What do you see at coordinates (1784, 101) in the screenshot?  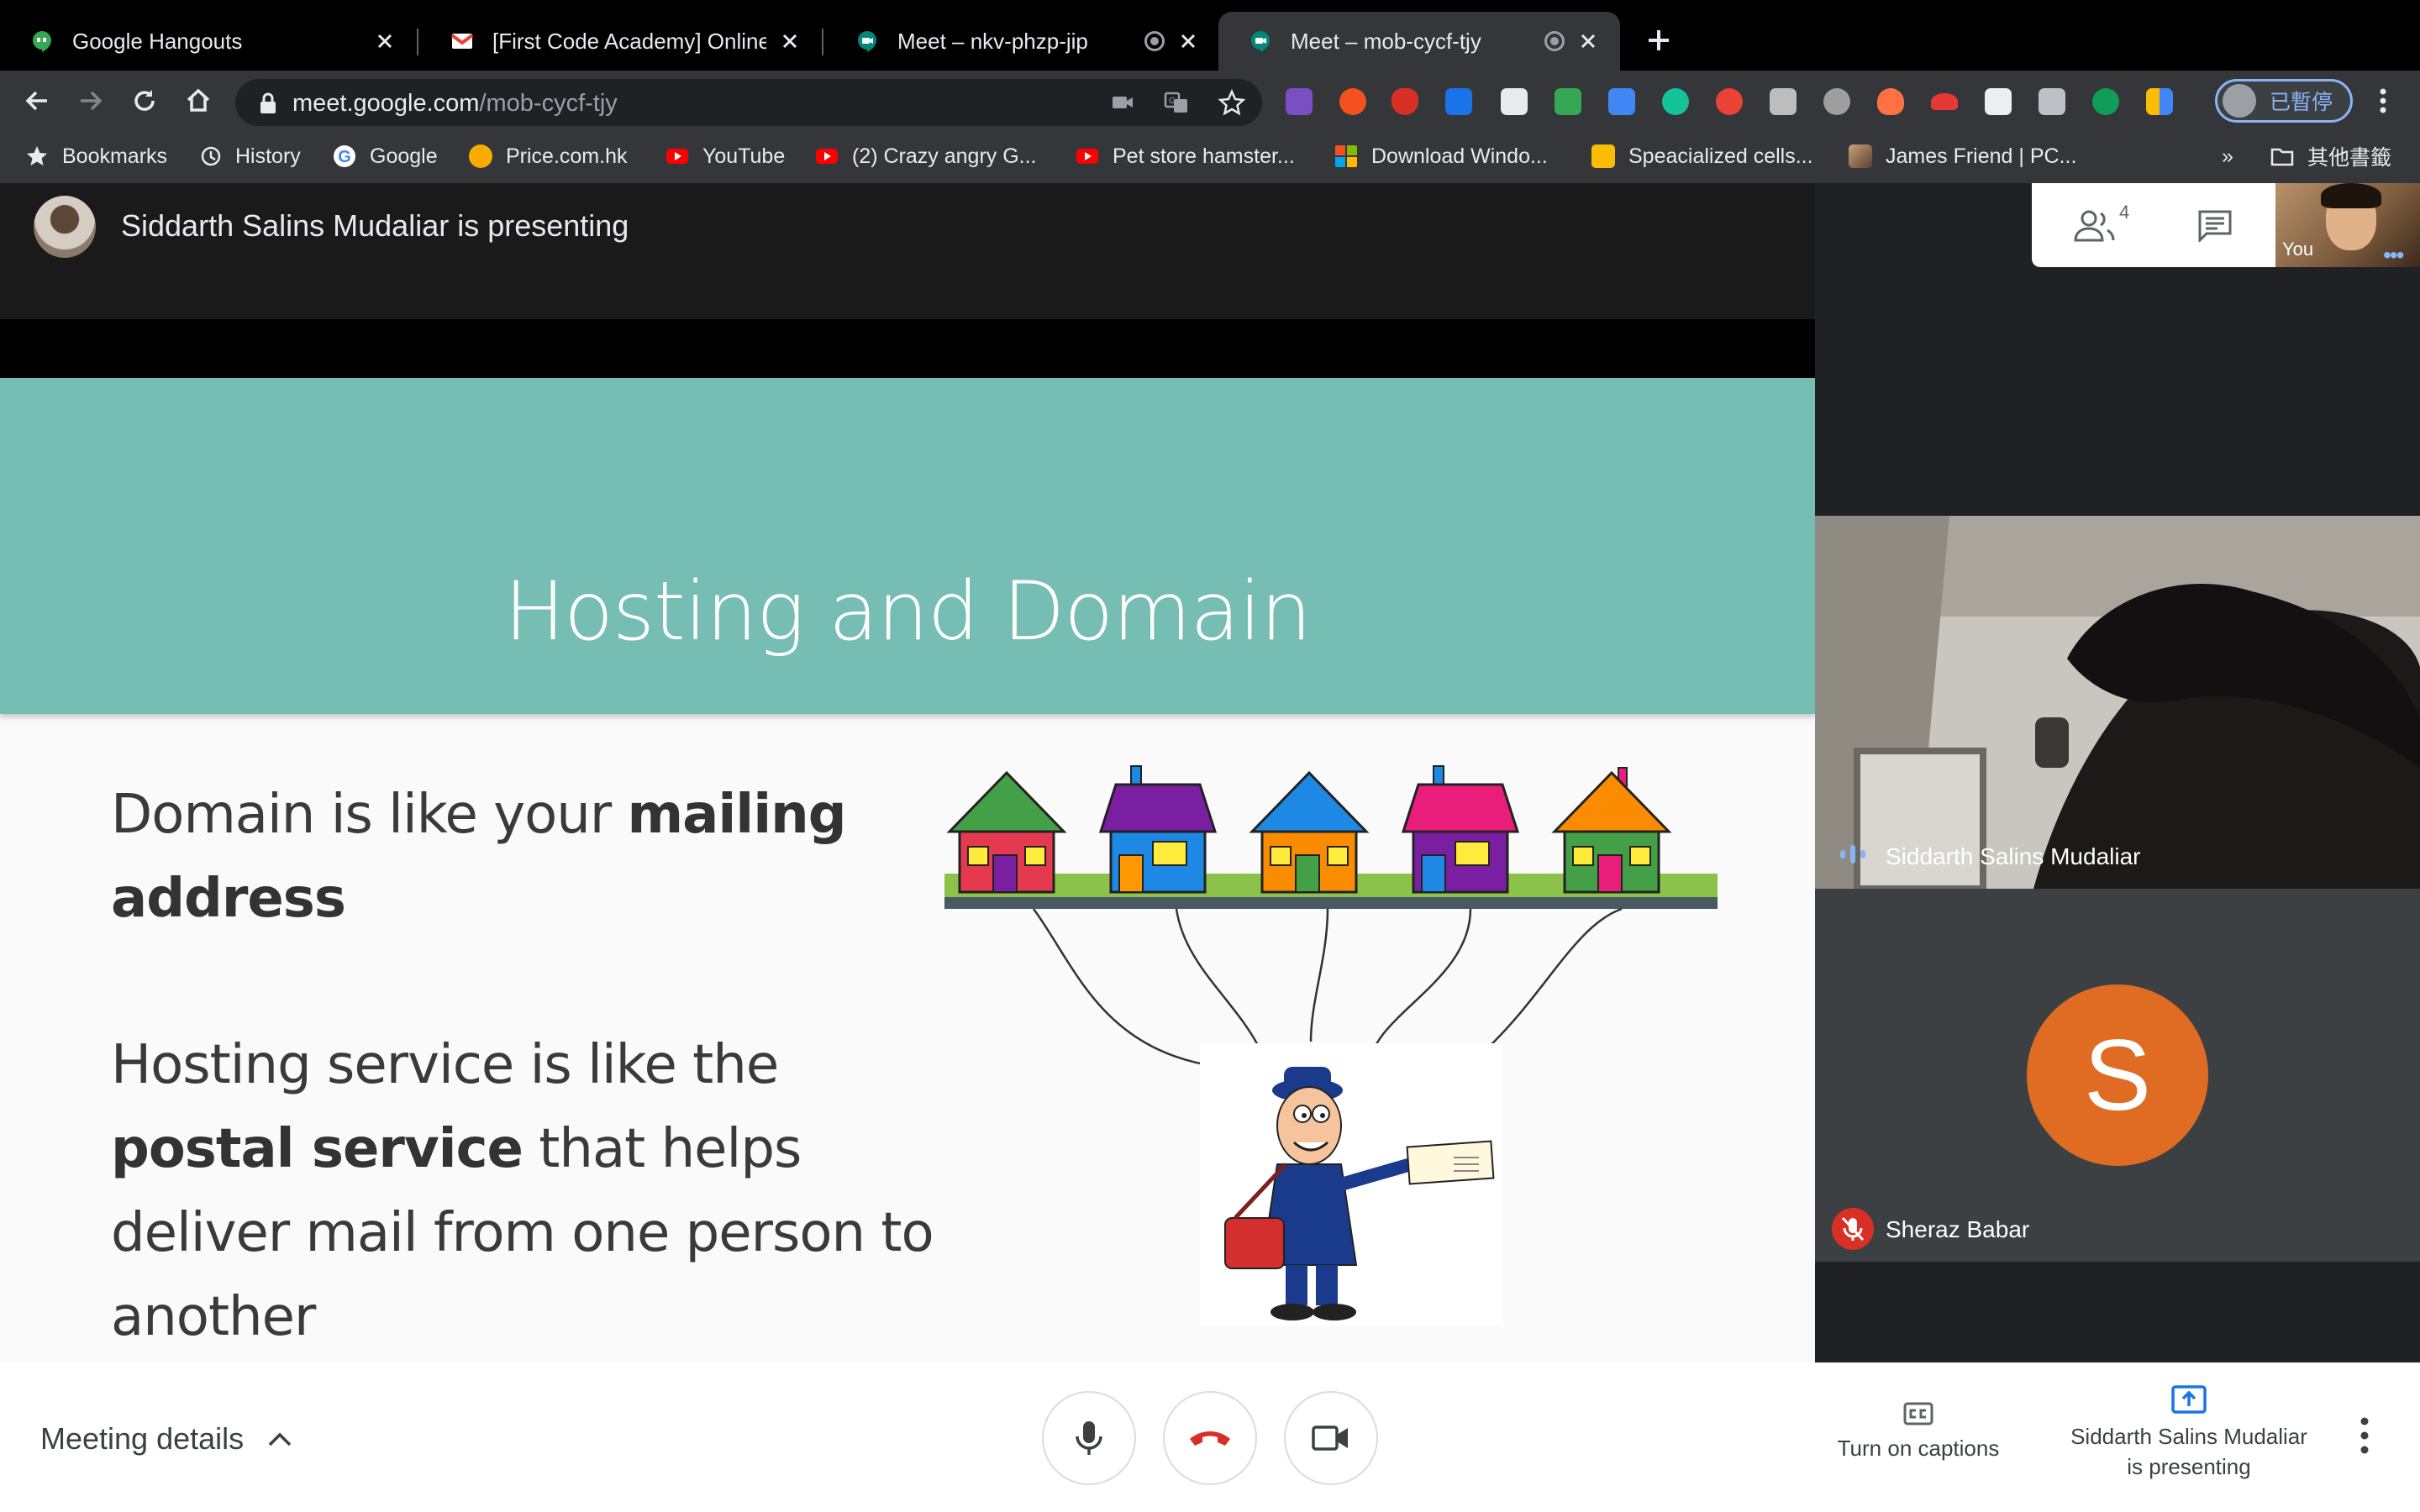 I see `bookmark-ext-icon` at bounding box center [1784, 101].